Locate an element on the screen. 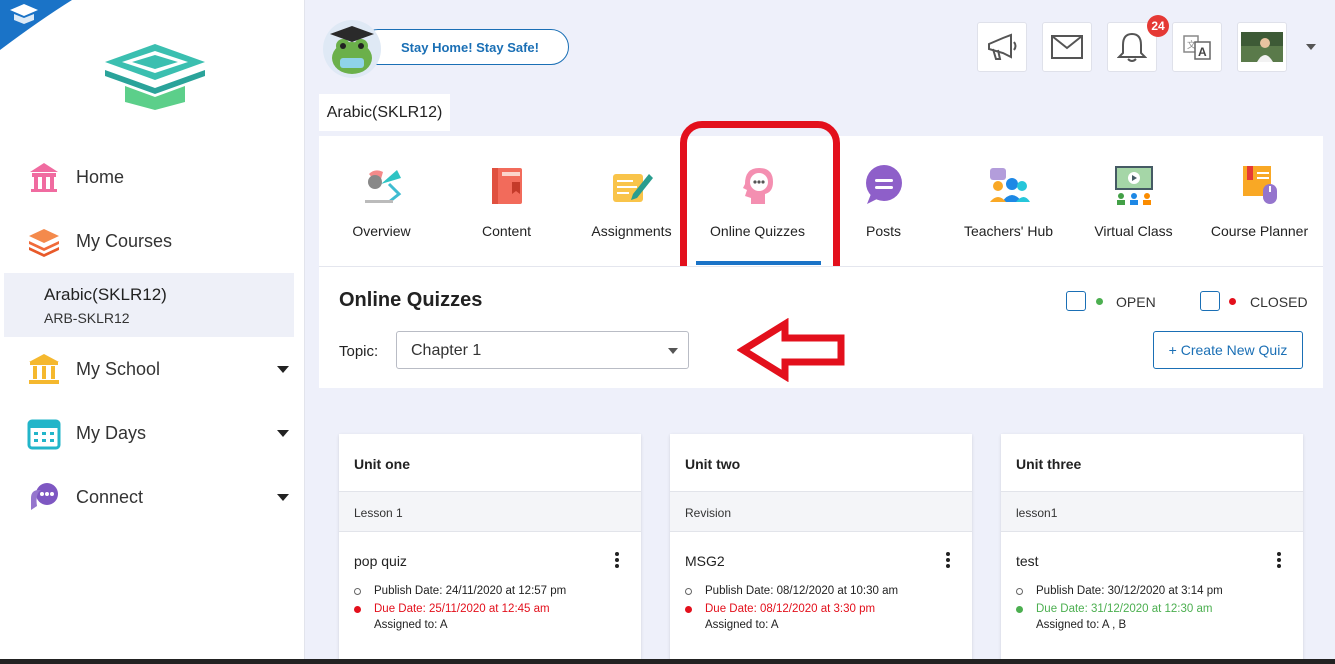  nav-home: Home is located at coordinates (152, 177).